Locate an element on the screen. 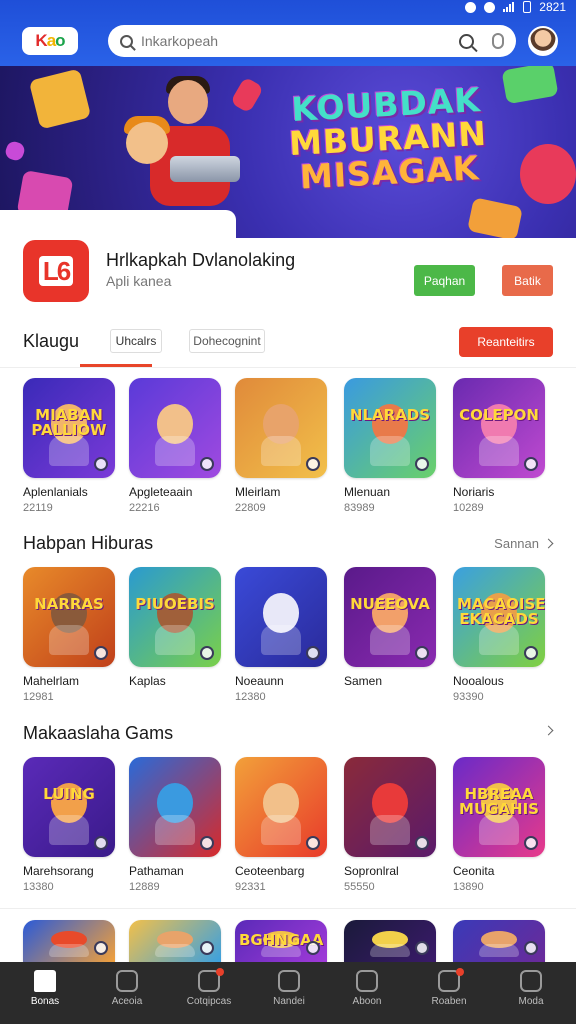  game-thumbnail: NLARADS is located at coordinates (390, 428).